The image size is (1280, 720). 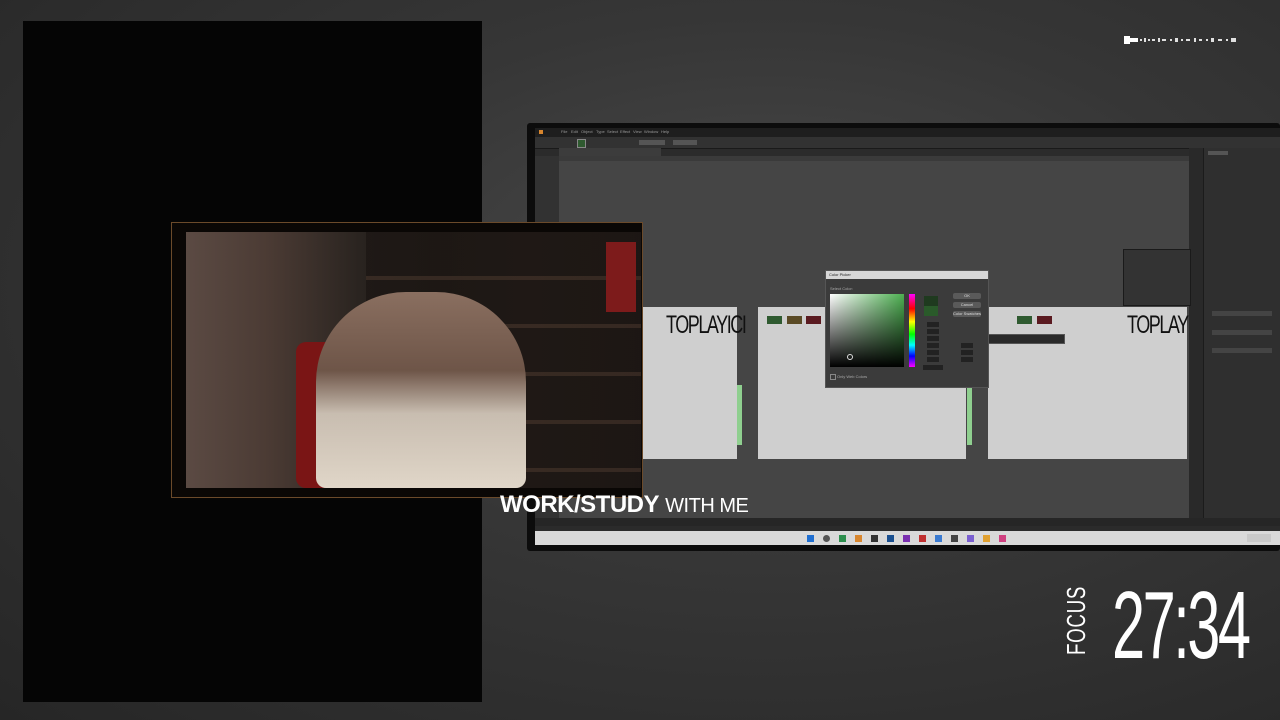 I want to click on menu-item-select: Select, so click(x=612, y=131).